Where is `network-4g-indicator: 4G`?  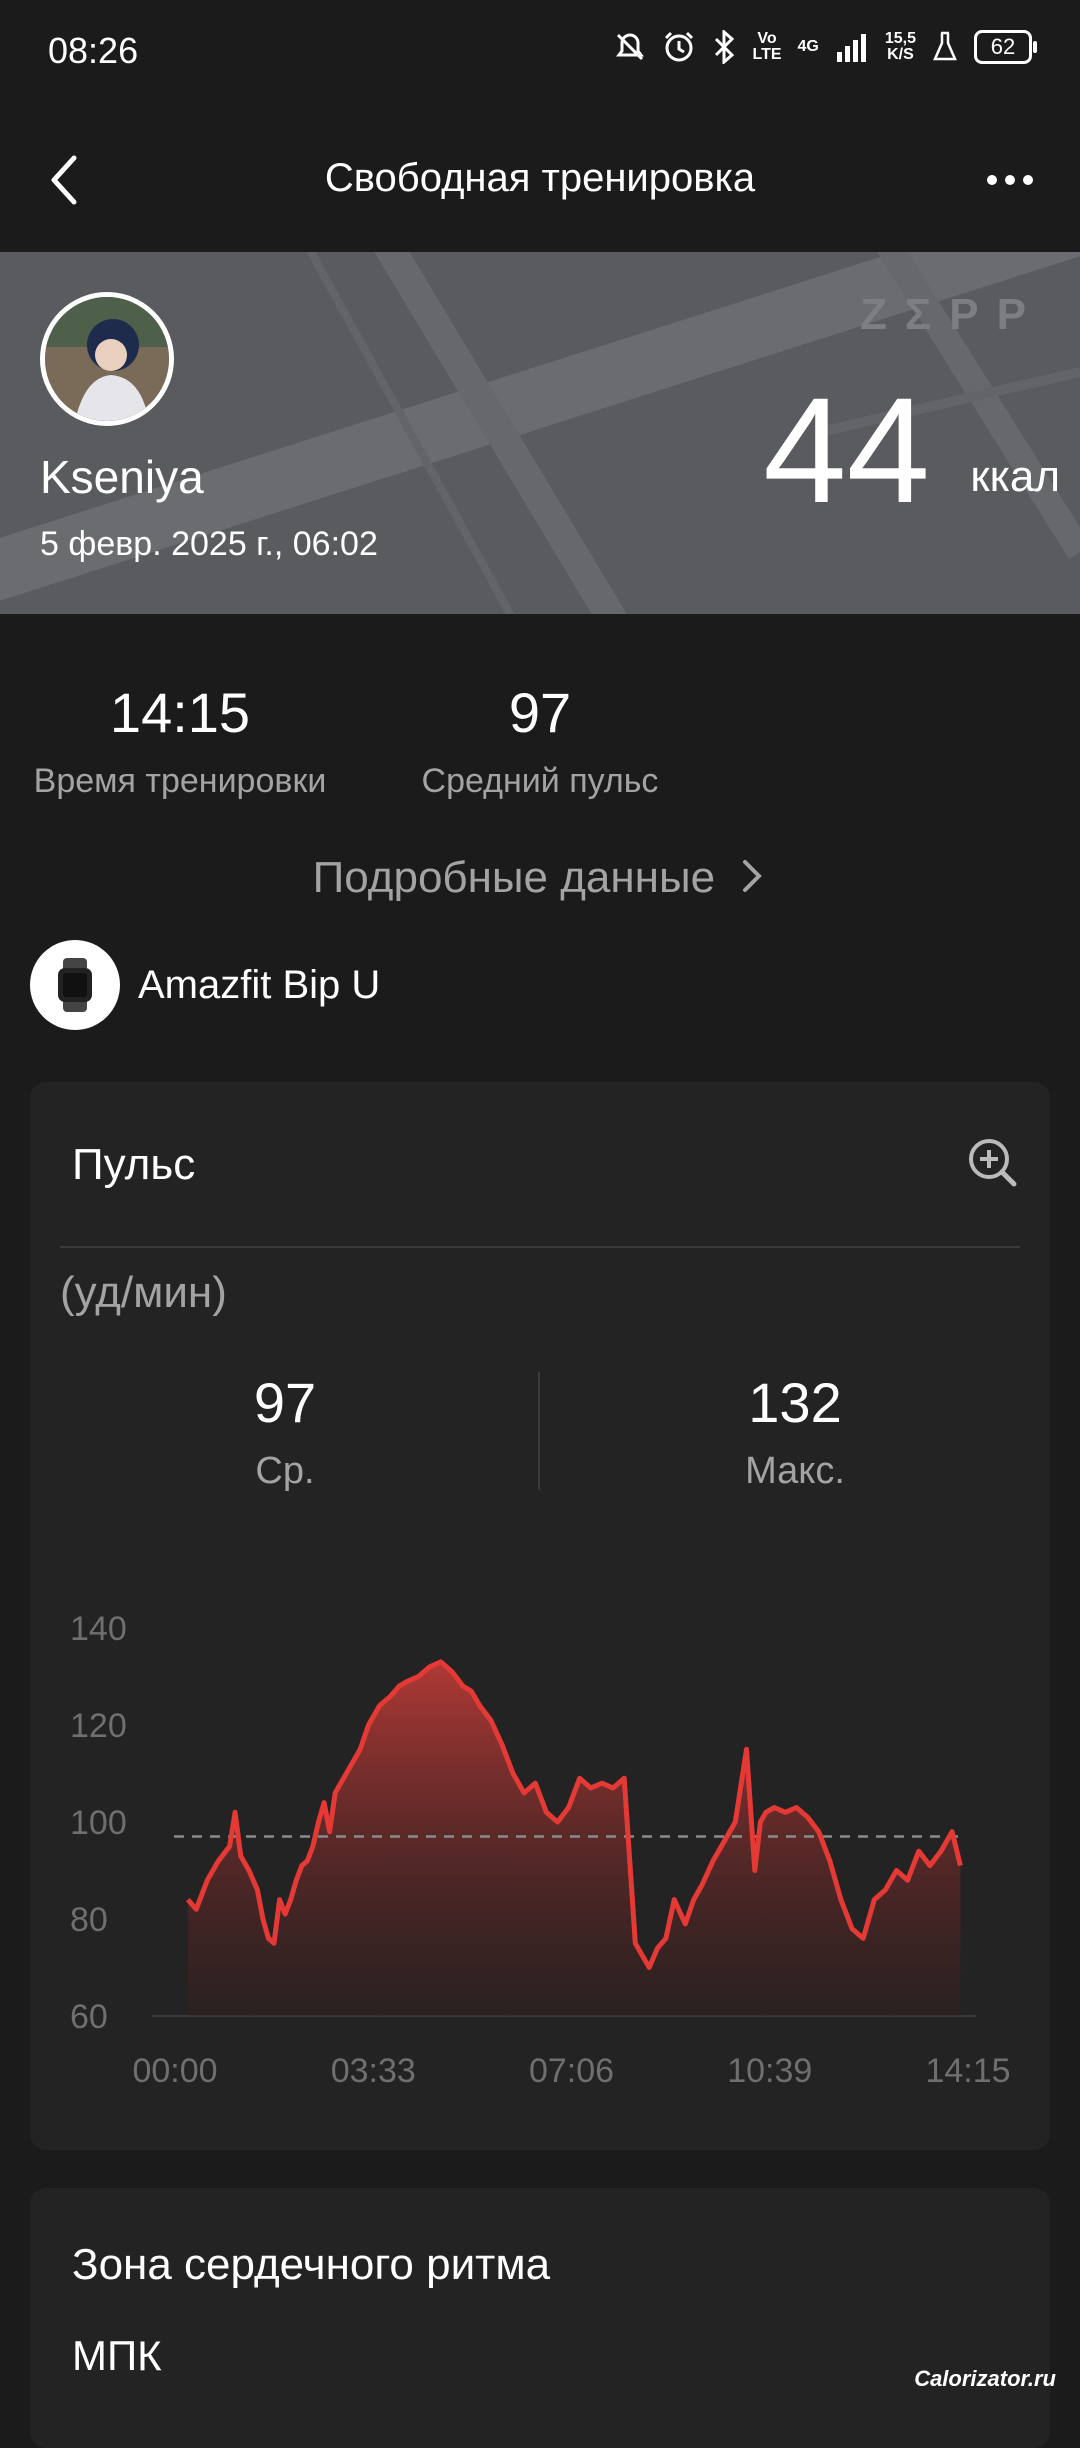 network-4g-indicator: 4G is located at coordinates (808, 46).